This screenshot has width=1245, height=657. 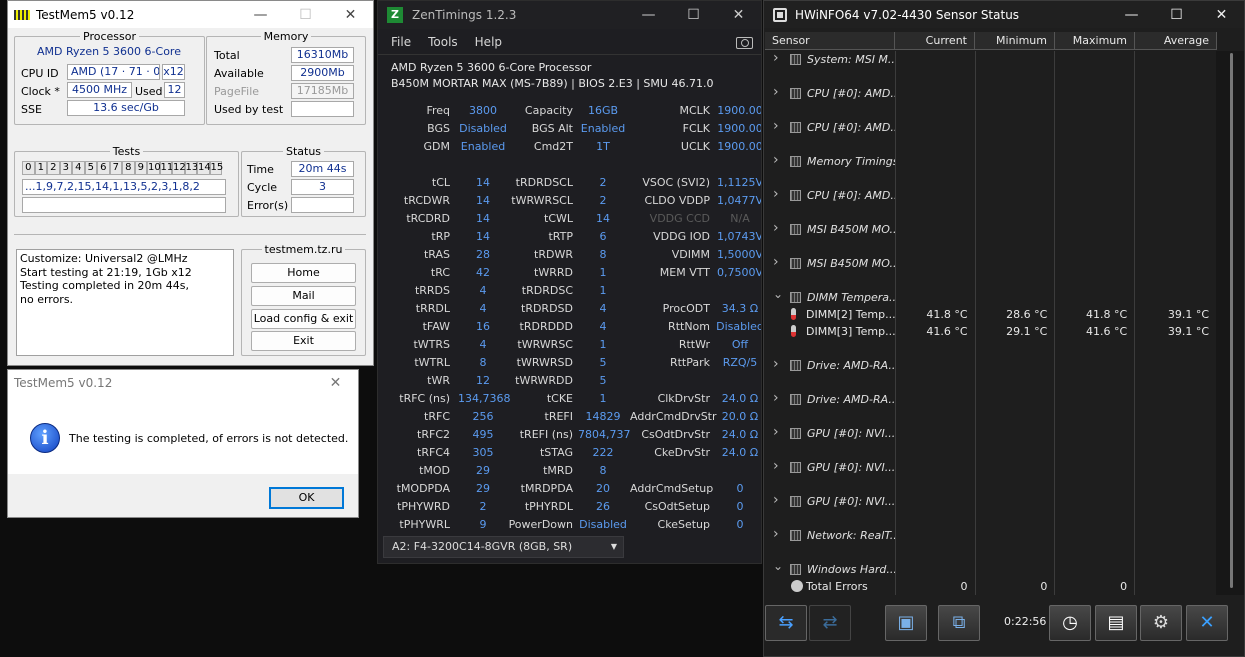 I want to click on mail-button: Mail, so click(x=303, y=296).